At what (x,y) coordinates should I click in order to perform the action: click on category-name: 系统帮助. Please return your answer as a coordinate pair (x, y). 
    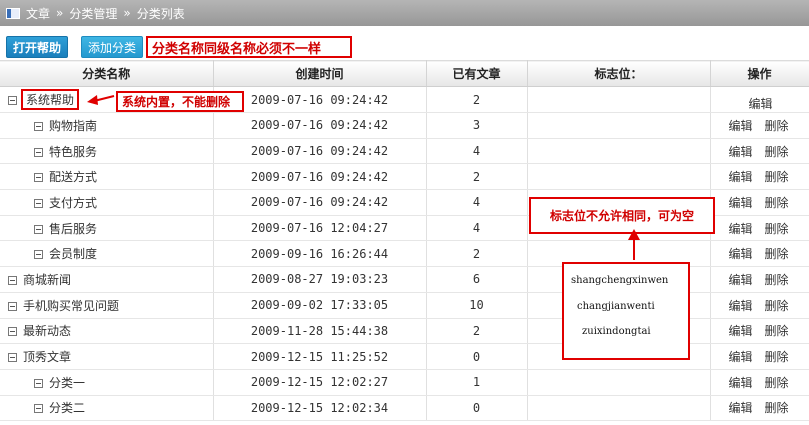
    Looking at the image, I should click on (50, 100).